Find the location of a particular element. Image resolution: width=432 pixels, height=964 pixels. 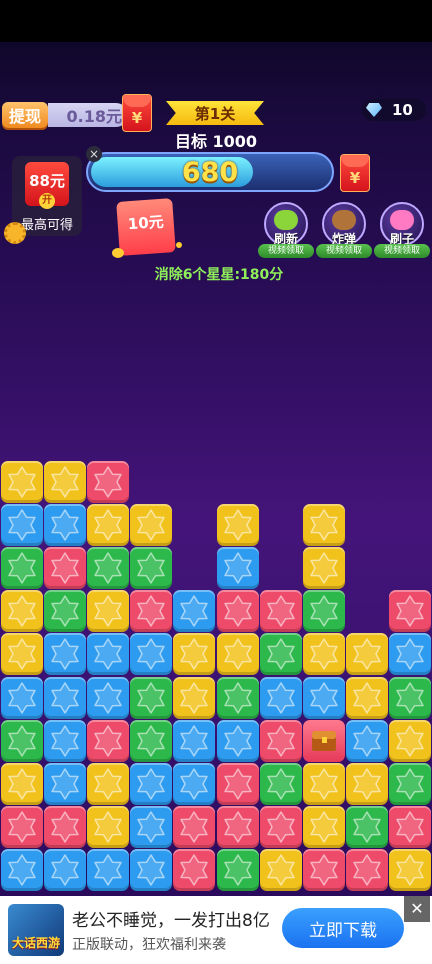

ad-banner: 大话西游 老公不睡觉，一发打出8亿 正版联动，狂欢福利来袭 立即下载 ✕ is located at coordinates (216, 930).